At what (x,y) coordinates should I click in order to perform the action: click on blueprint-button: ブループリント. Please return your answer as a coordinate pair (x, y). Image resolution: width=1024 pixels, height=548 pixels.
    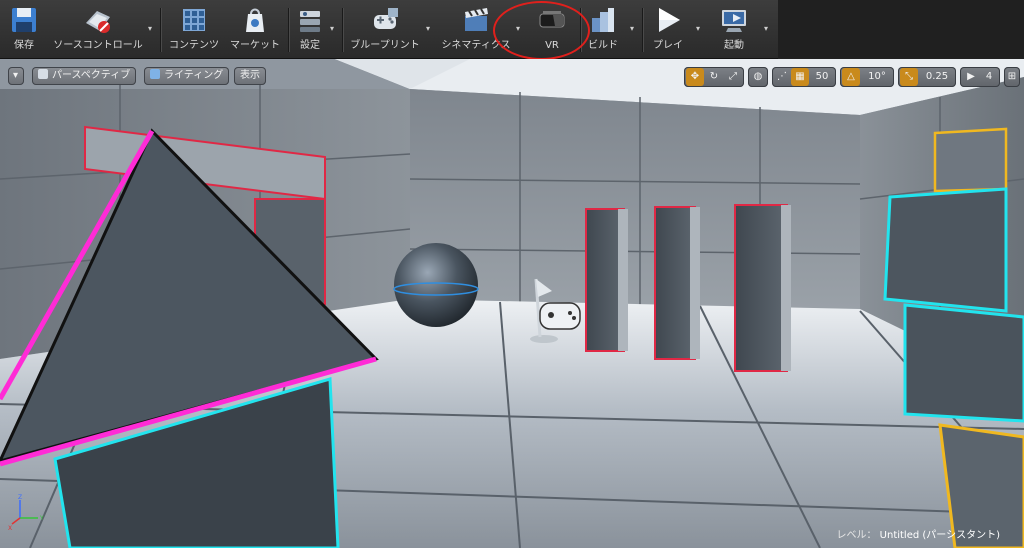
    Looking at the image, I should click on (385, 29).